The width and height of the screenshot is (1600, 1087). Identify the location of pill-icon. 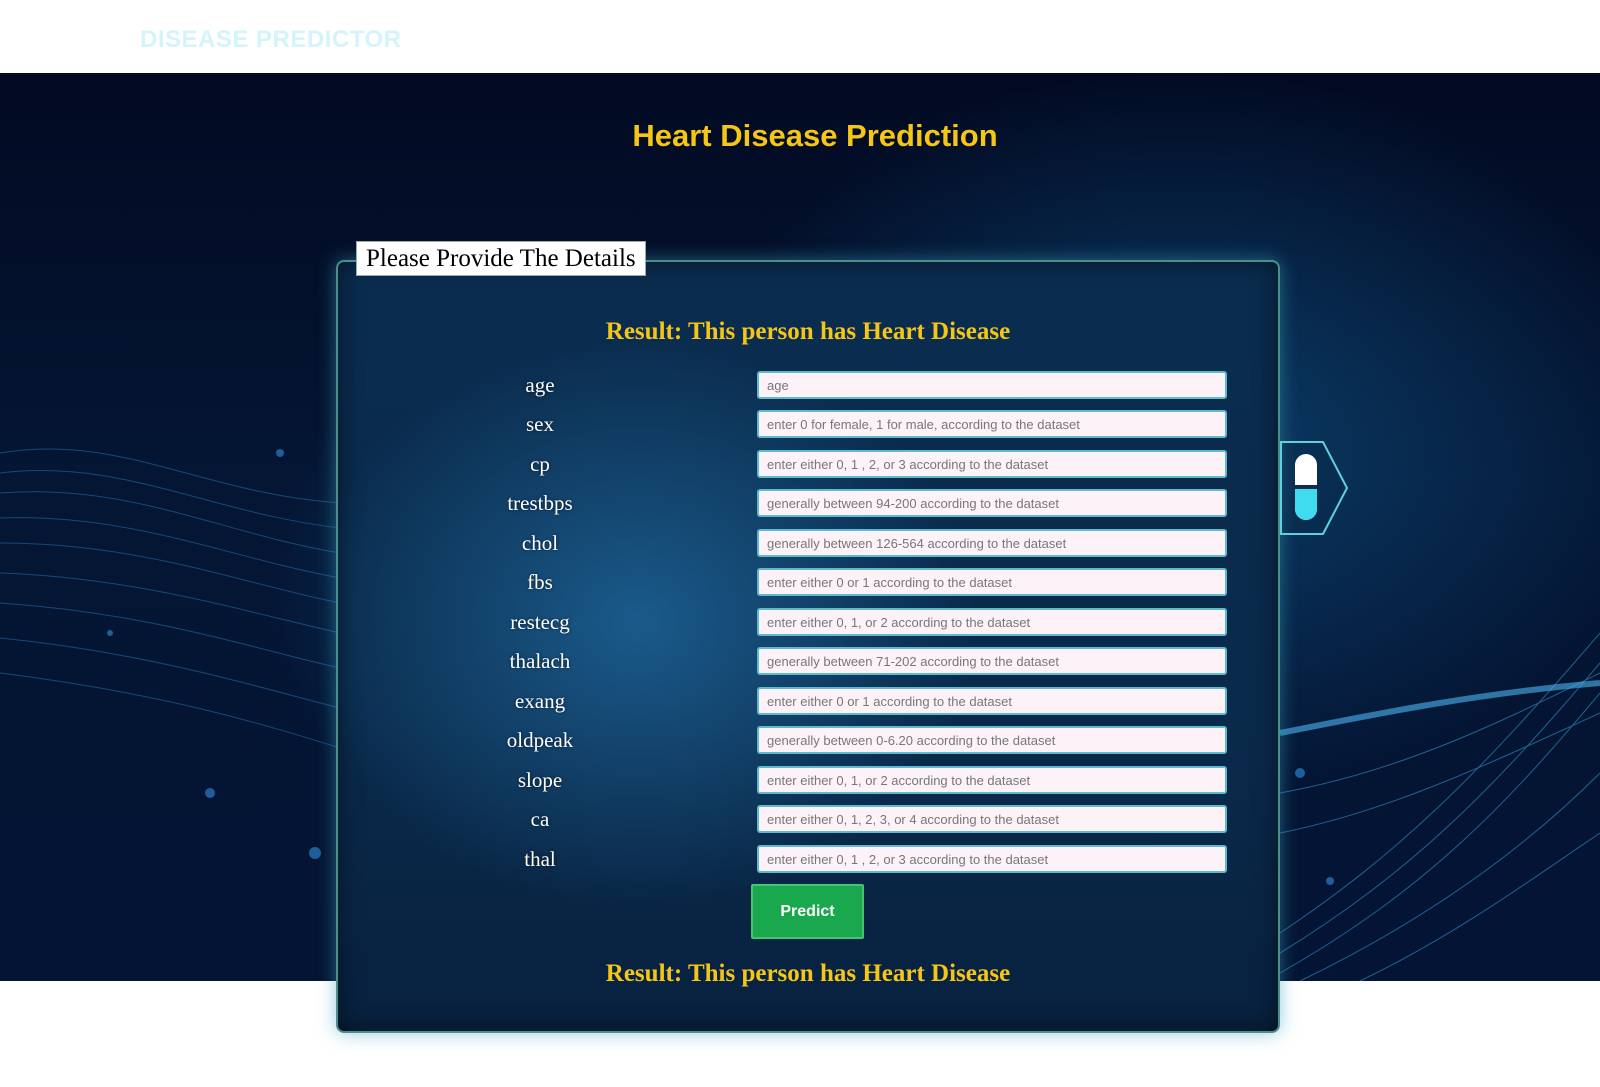
(1314, 488).